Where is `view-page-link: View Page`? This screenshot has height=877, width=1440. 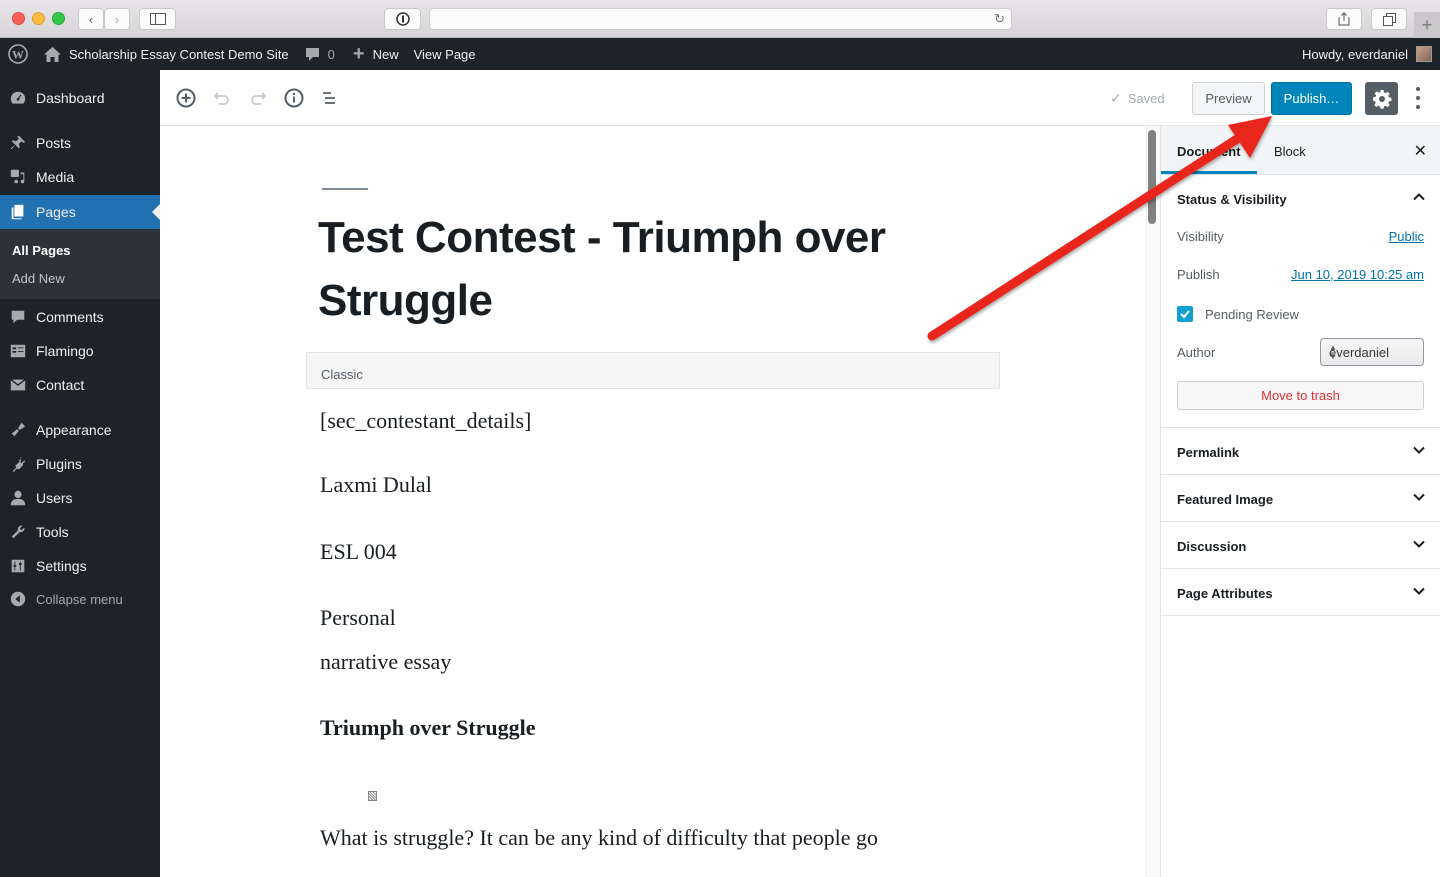
view-page-link: View Page is located at coordinates (445, 54).